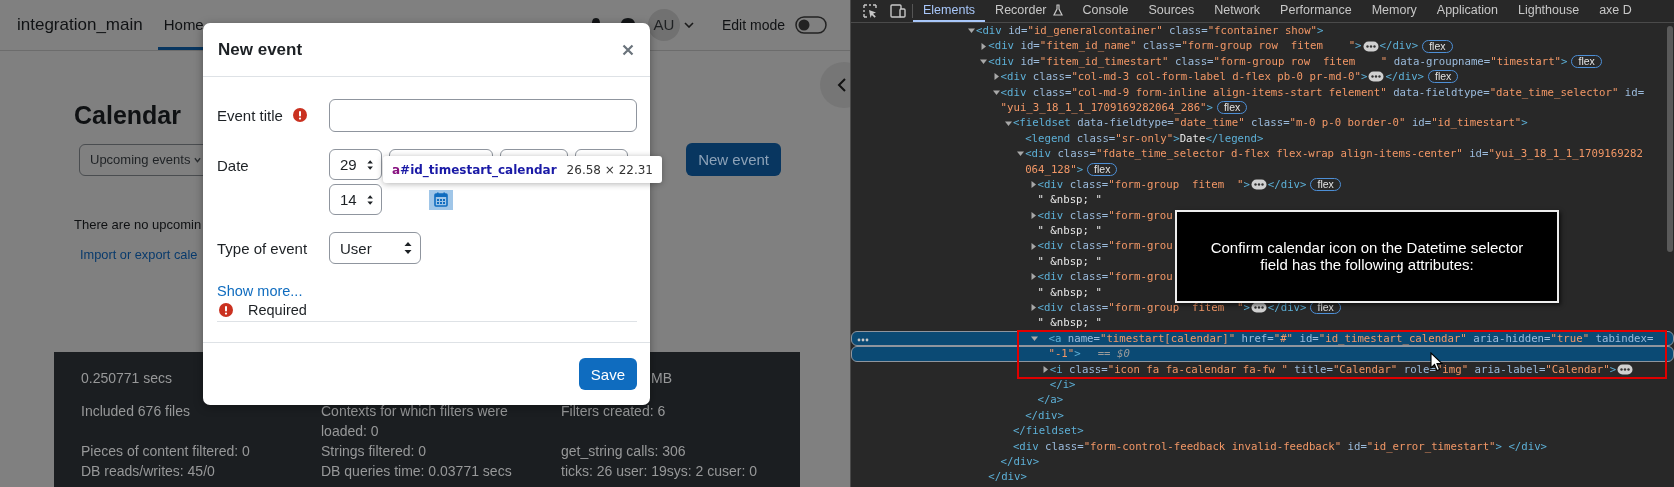  What do you see at coordinates (1029, 11) in the screenshot?
I see `devtools-tab: Recorder` at bounding box center [1029, 11].